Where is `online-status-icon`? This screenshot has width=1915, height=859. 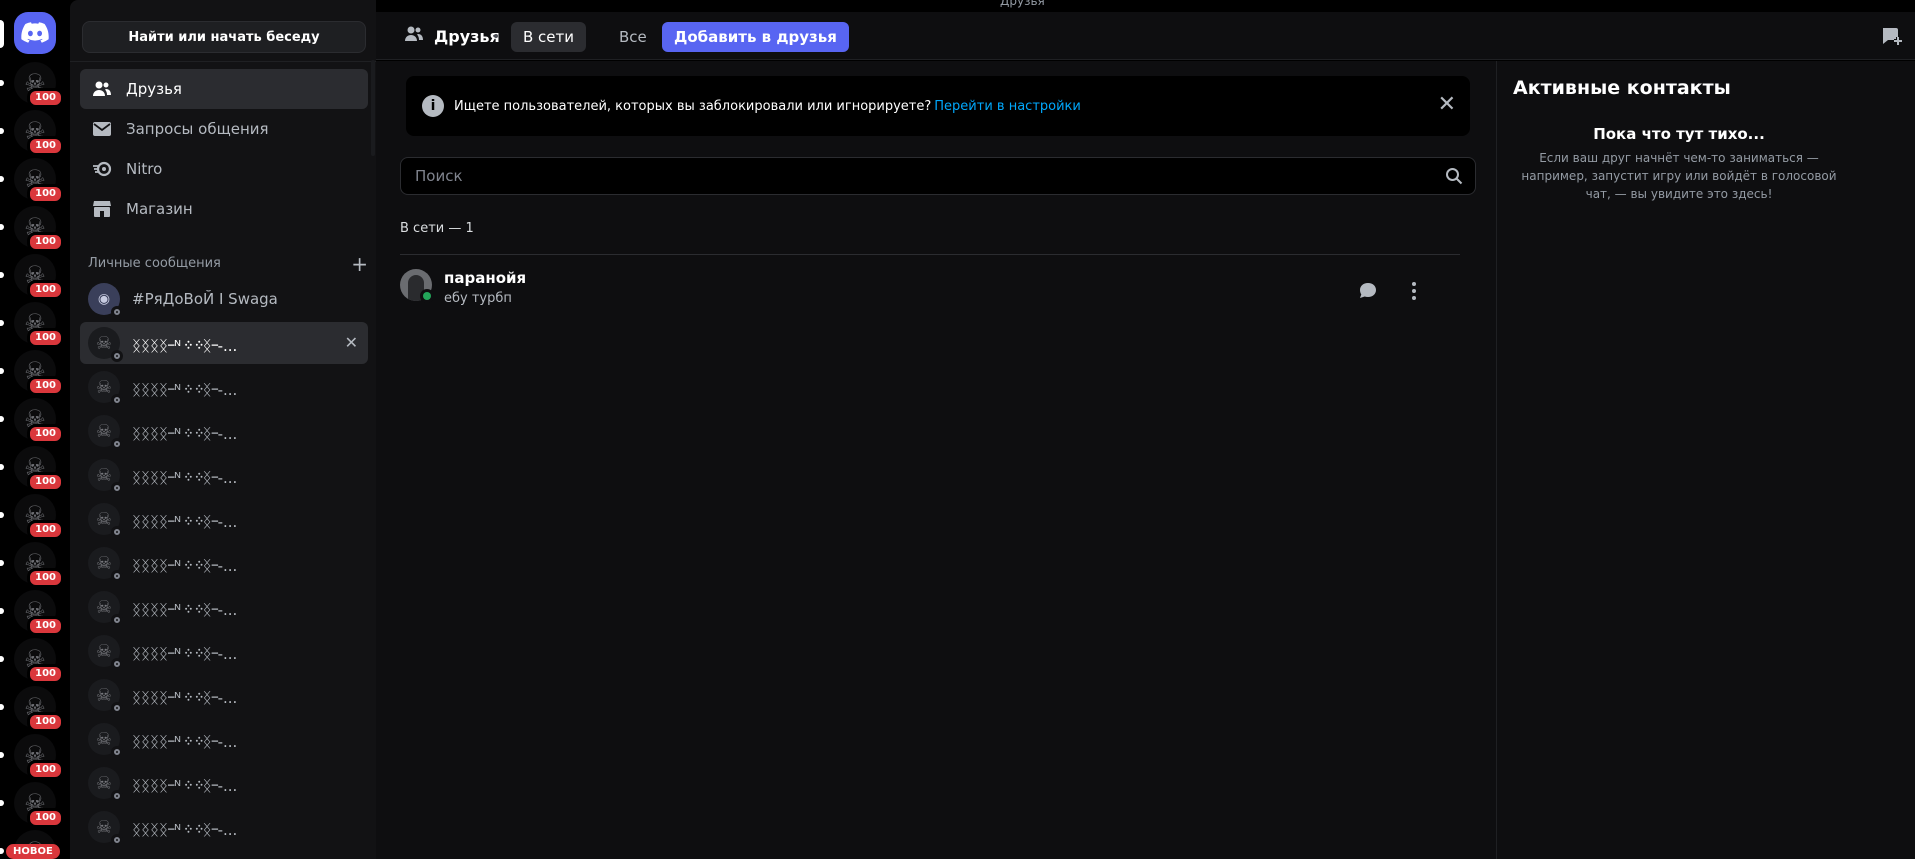
online-status-icon is located at coordinates (427, 296).